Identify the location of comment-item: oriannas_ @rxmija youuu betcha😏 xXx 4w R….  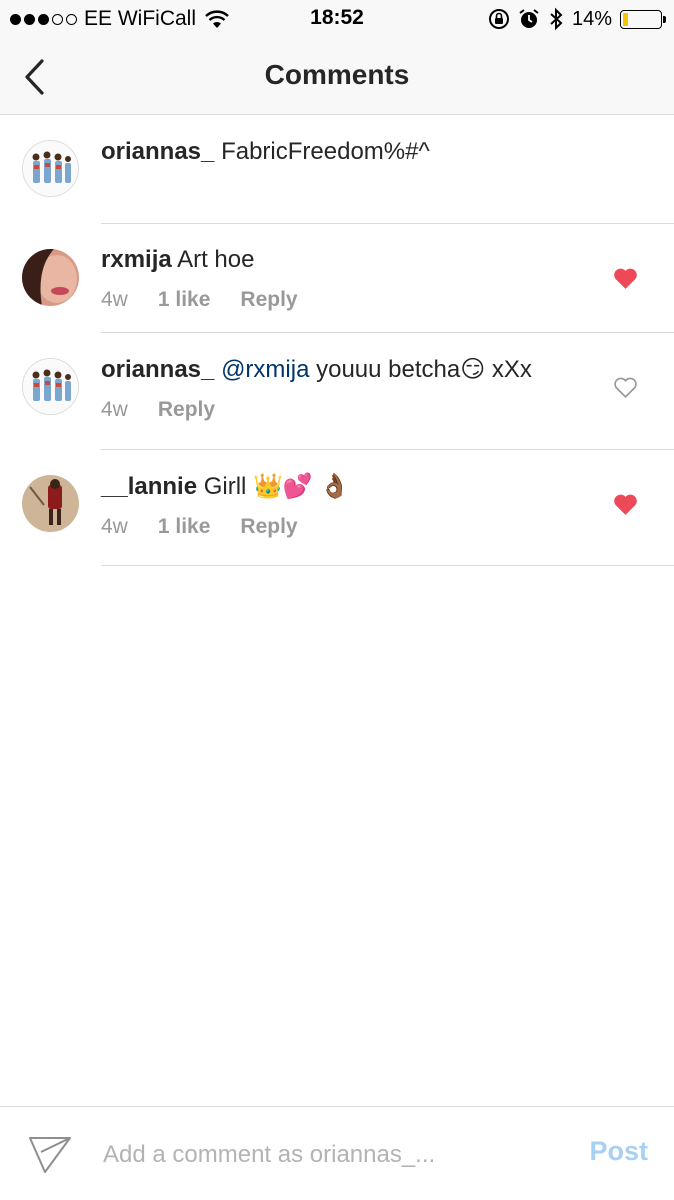
(337, 391).